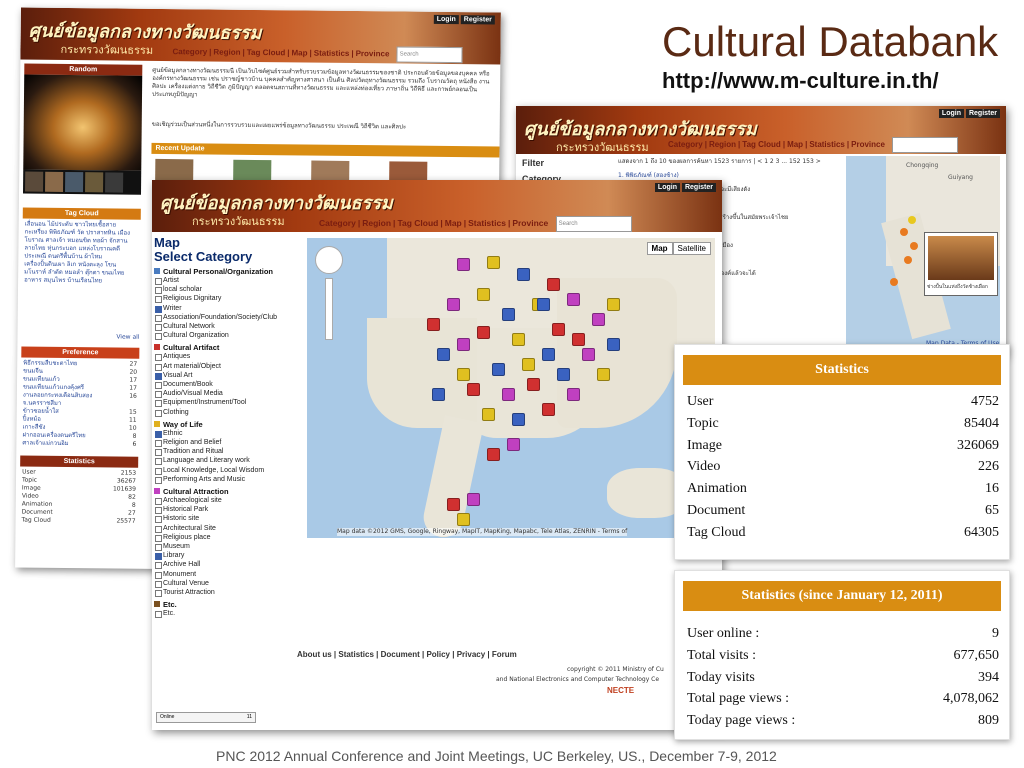 The height and width of the screenshot is (768, 1024). Describe the element at coordinates (229, 537) in the screenshot. I see `category-item: Religious place` at that location.